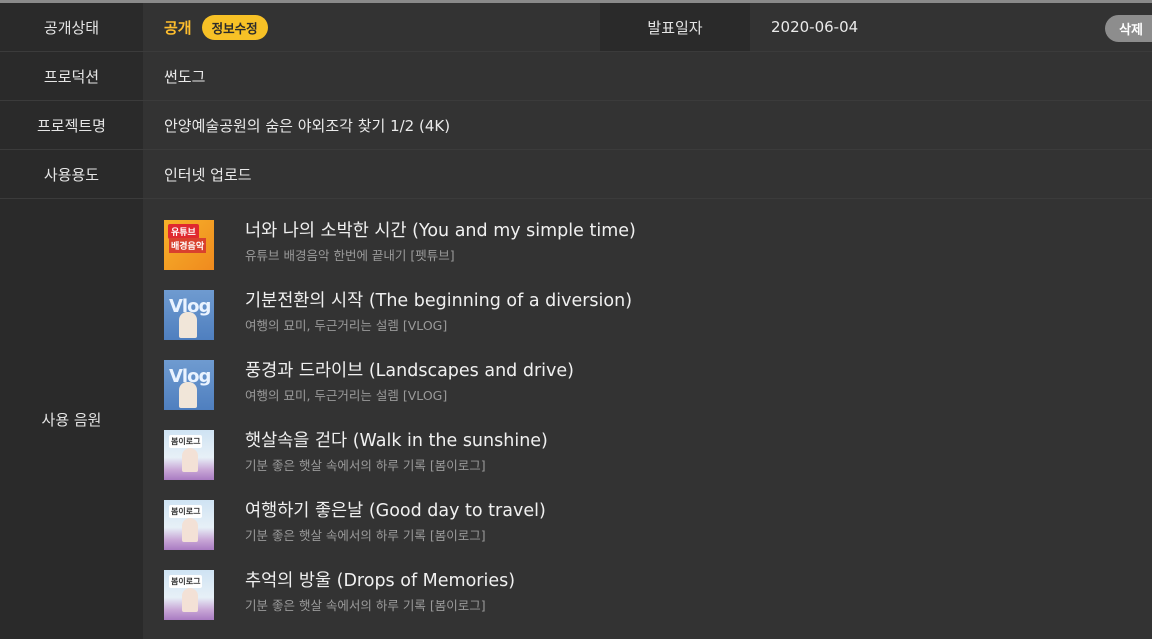 This screenshot has height=639, width=1152. I want to click on music-label: 사용 음원, so click(71, 419).